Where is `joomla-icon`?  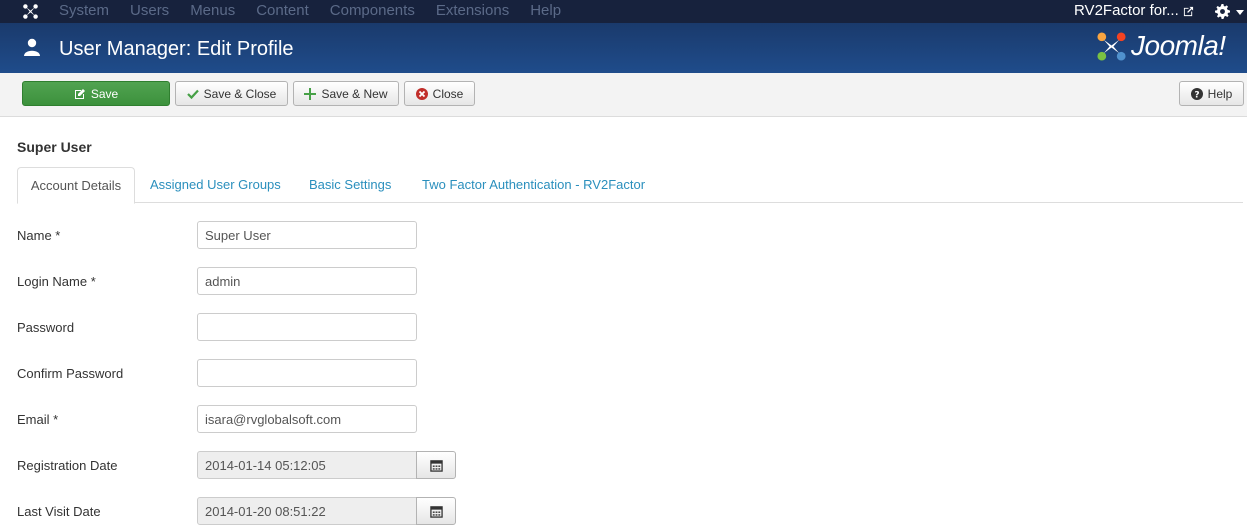
joomla-icon is located at coordinates (30, 11).